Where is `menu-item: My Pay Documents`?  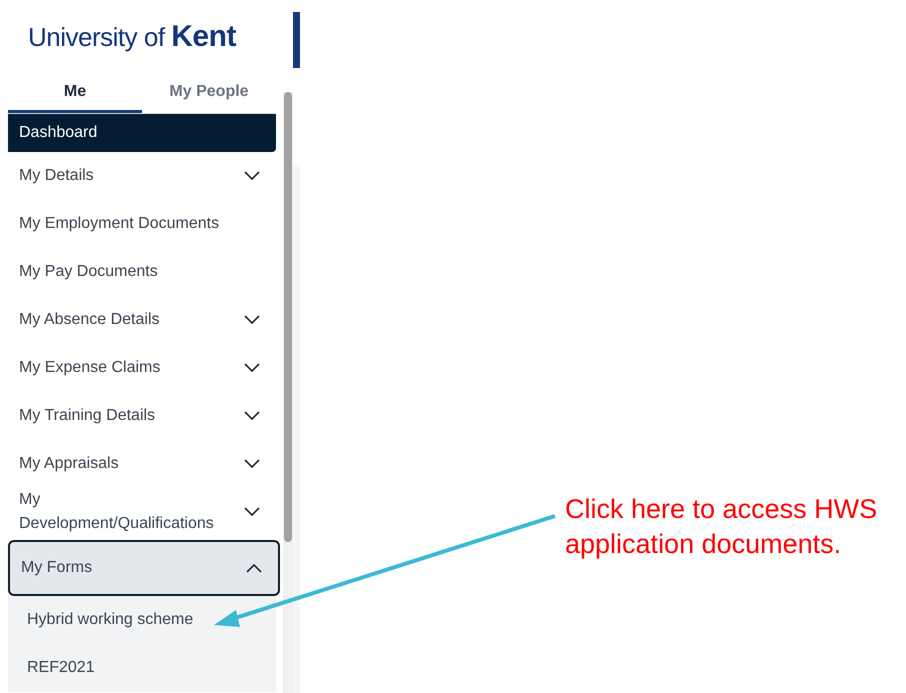 menu-item: My Pay Documents is located at coordinates (142, 272).